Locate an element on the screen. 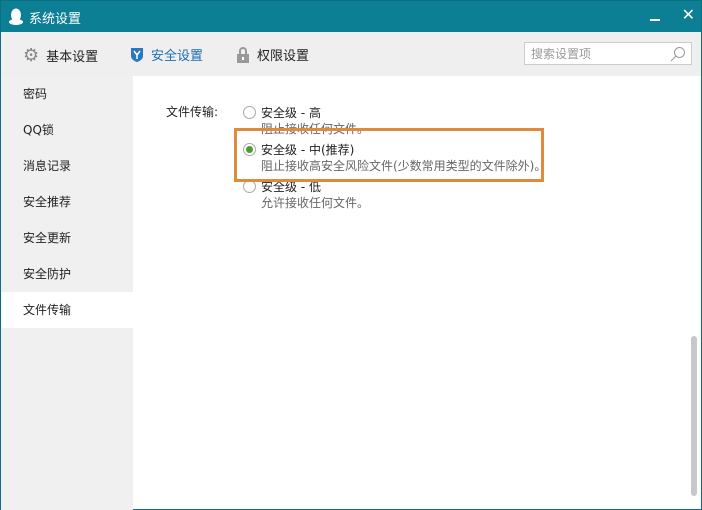  tab-security-settings: 安全设置 is located at coordinates (166, 54).